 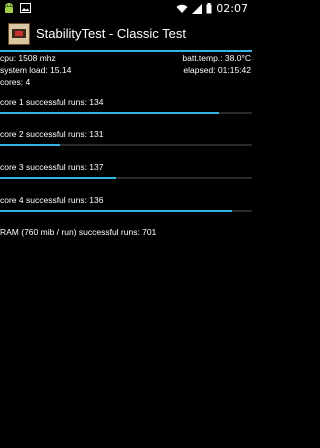 I want to click on core-1-progress-fill, so click(x=110, y=113).